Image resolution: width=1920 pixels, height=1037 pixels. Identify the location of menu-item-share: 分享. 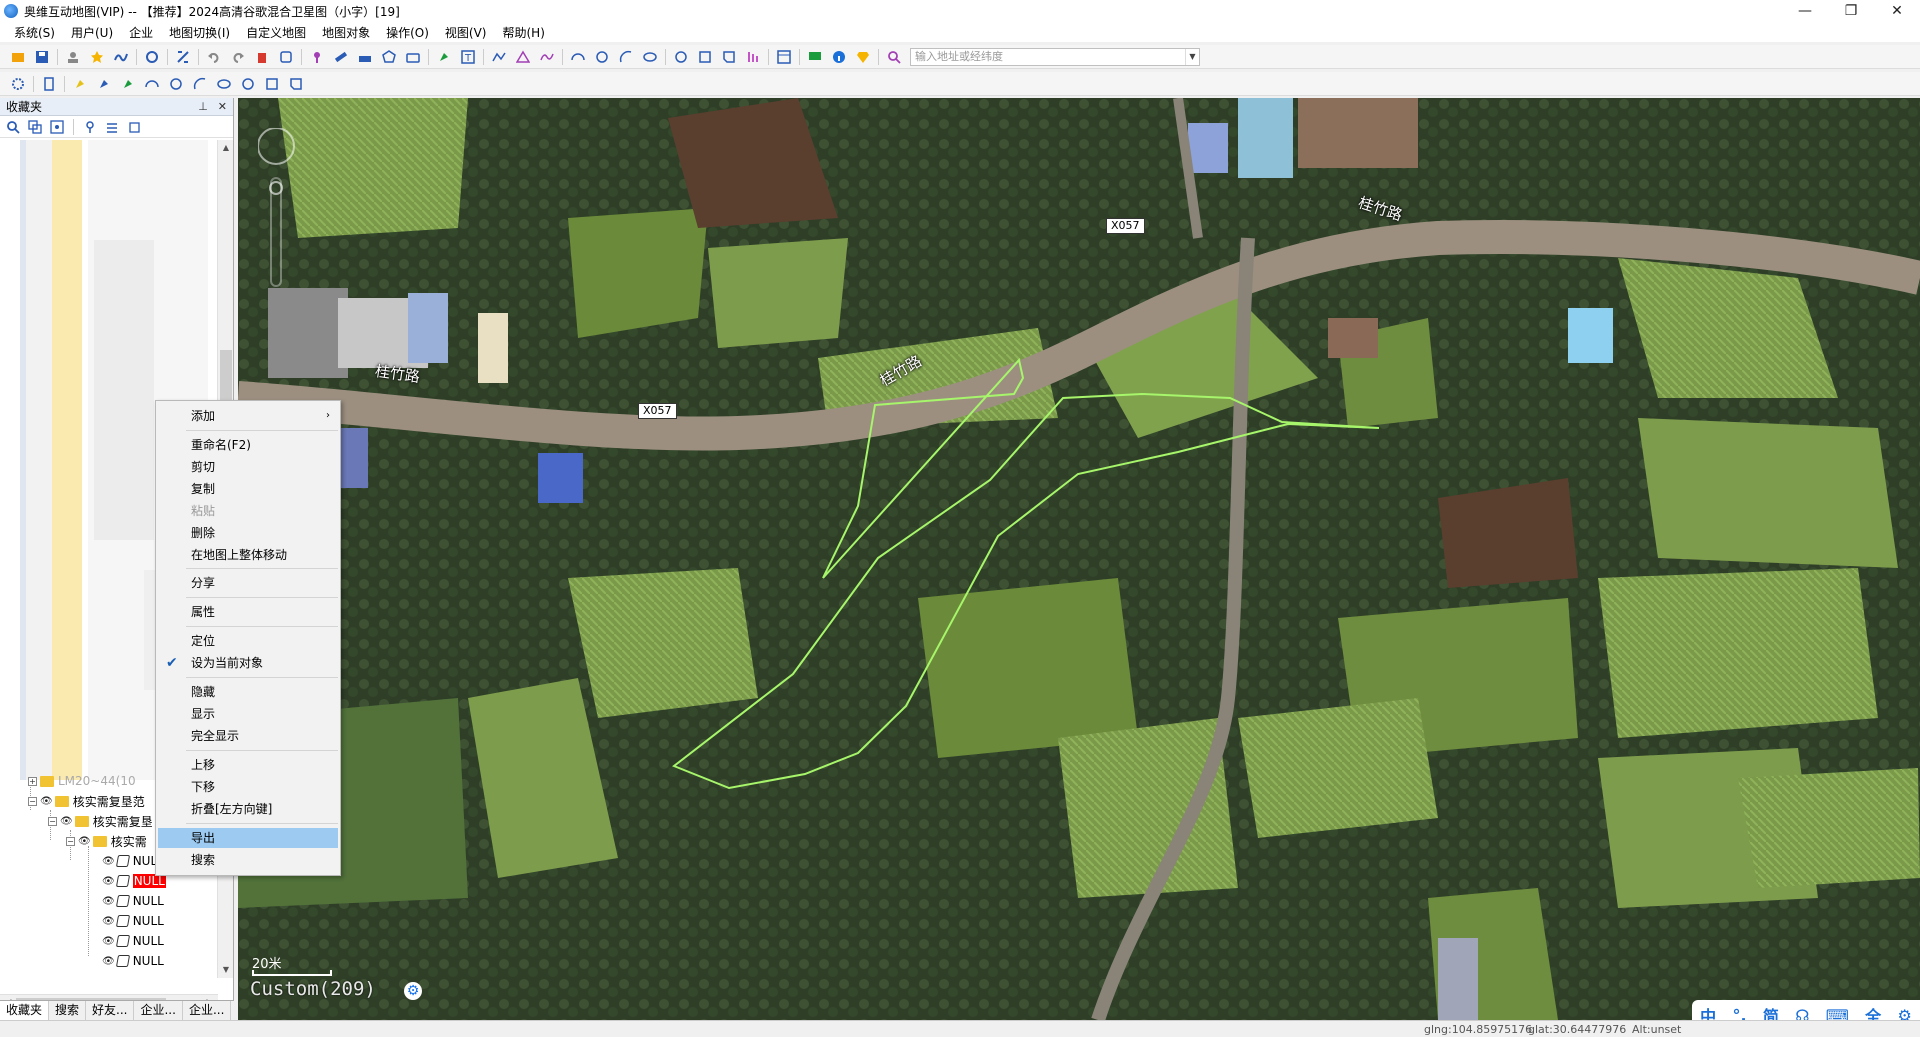
(248, 583).